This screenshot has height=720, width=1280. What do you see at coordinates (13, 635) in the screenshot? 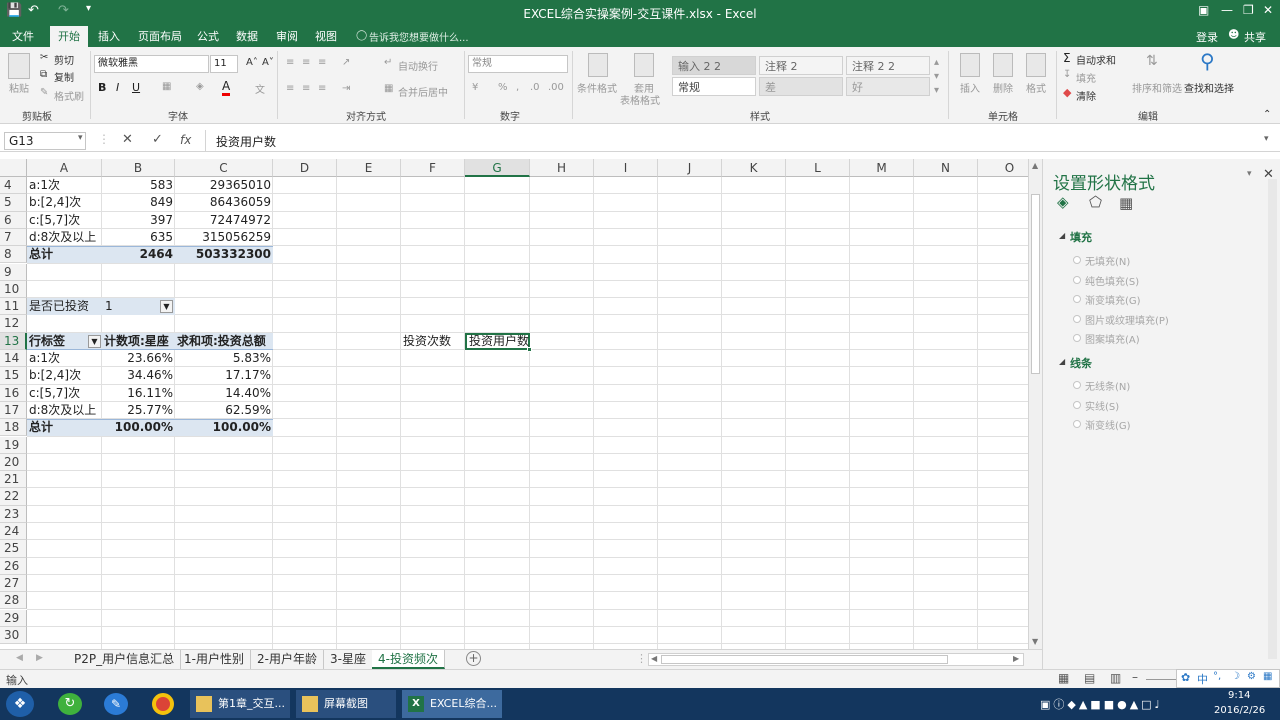
I see `row-header-30: 30` at bounding box center [13, 635].